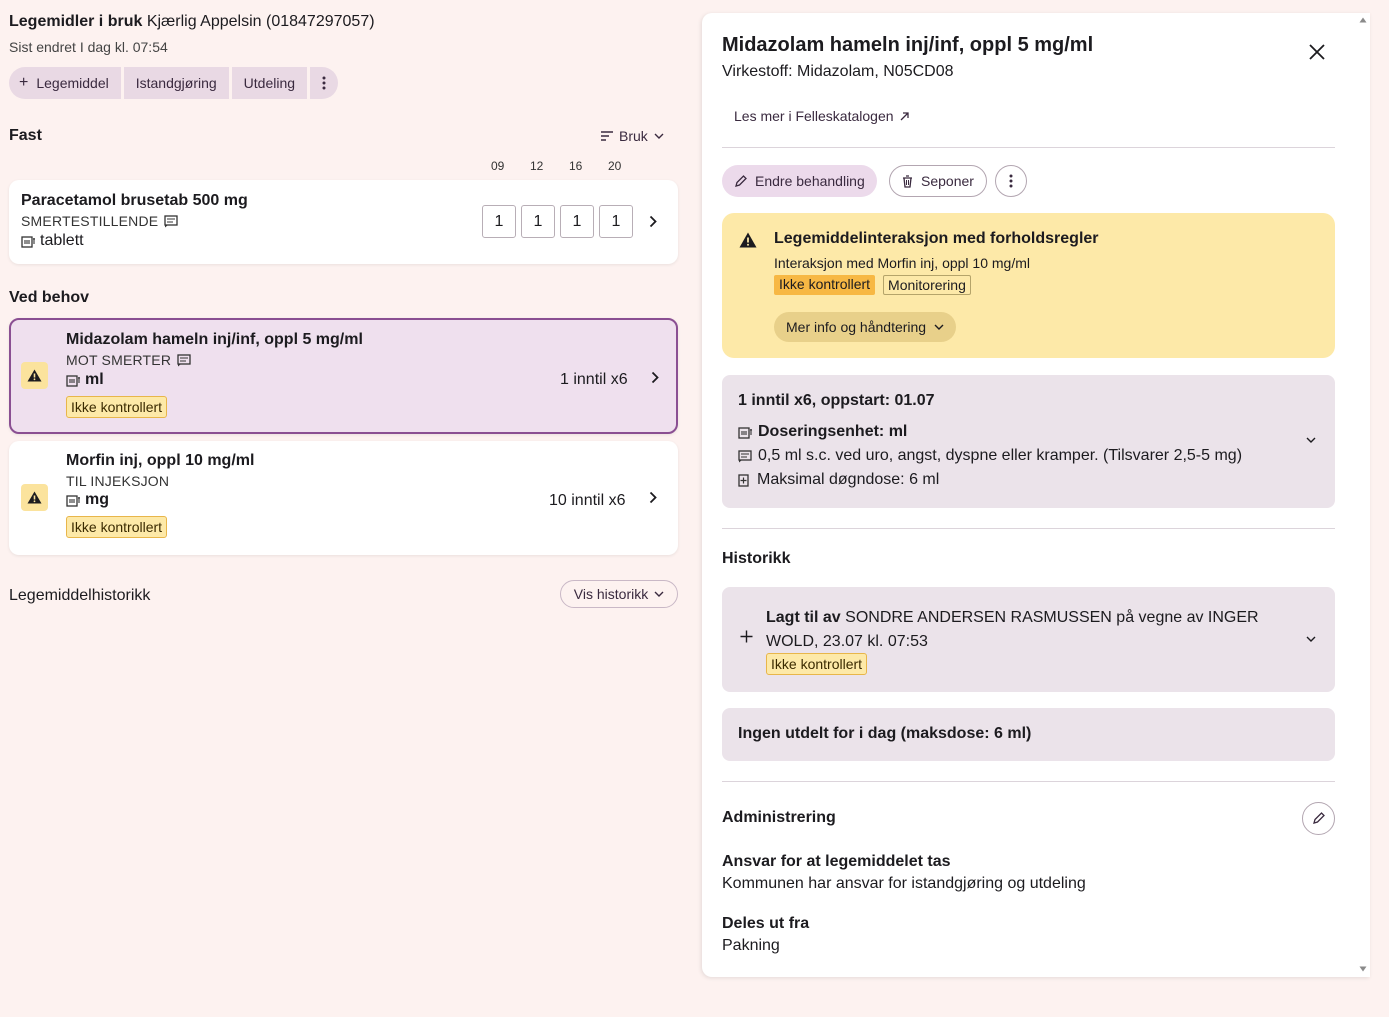 This screenshot has width=1389, height=1017. Describe the element at coordinates (499, 221) in the screenshot. I see `dose-box-09: 1` at that location.